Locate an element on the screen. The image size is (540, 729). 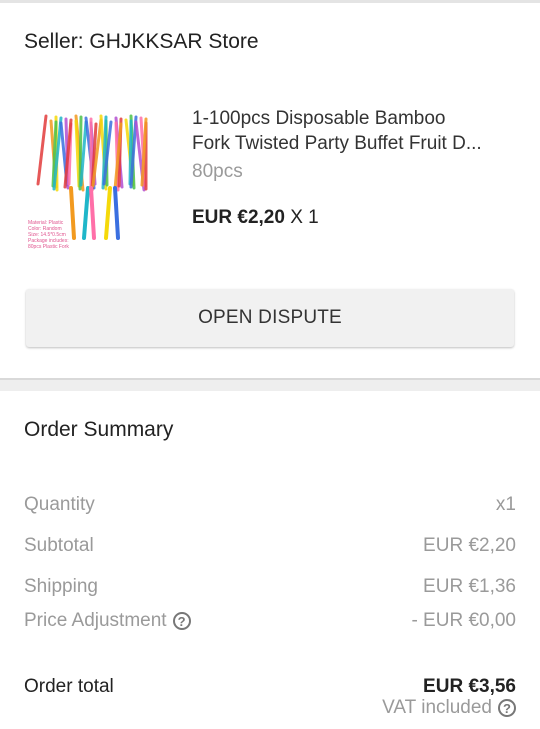
subtotal-value: EUR €2,20 is located at coordinates (469, 545).